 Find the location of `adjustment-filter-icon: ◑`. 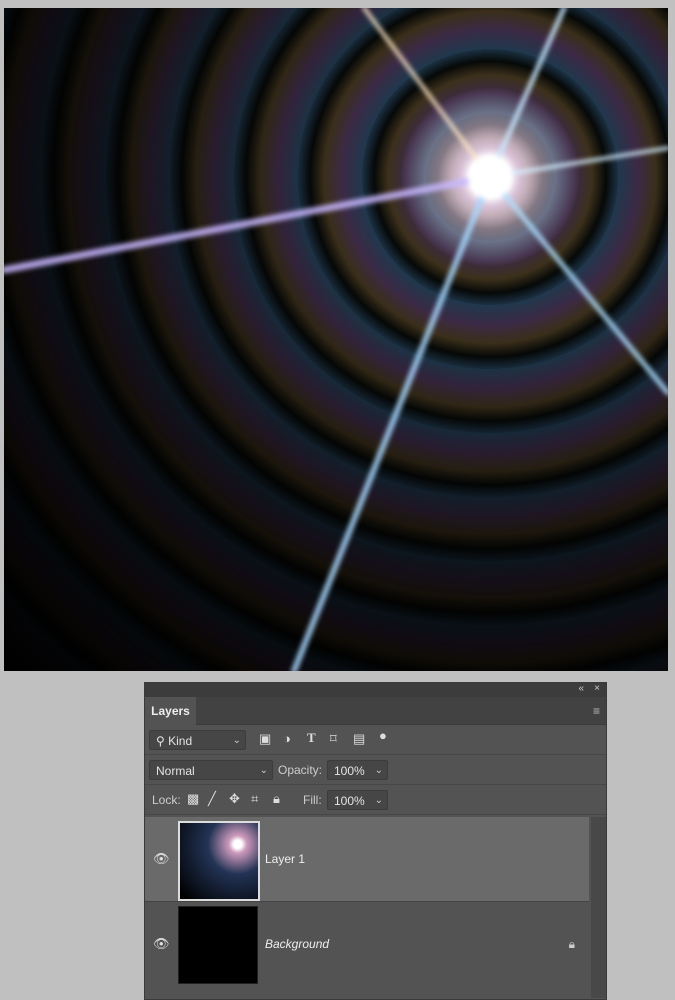

adjustment-filter-icon: ◑ is located at coordinates (287, 738).